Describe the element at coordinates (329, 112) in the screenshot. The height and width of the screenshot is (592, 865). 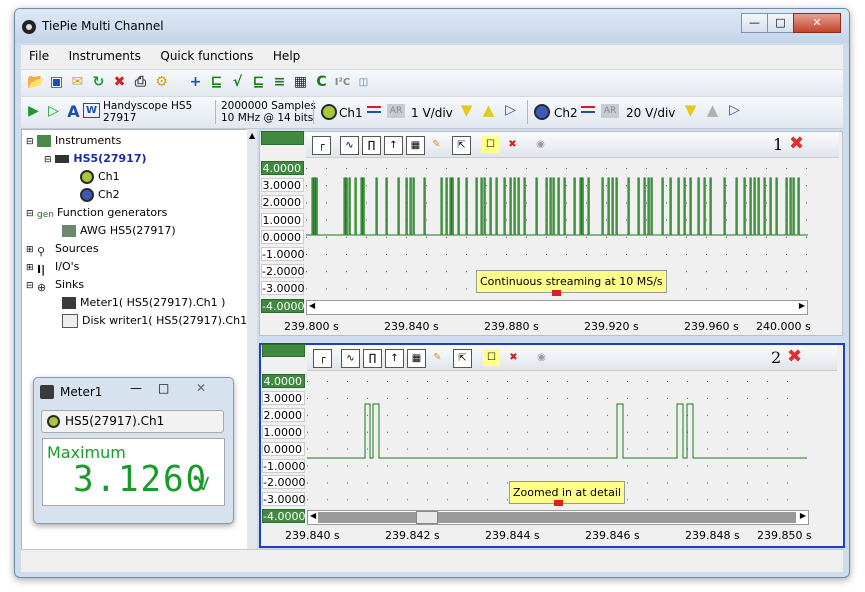
I see `ch1-channel-icon` at that location.